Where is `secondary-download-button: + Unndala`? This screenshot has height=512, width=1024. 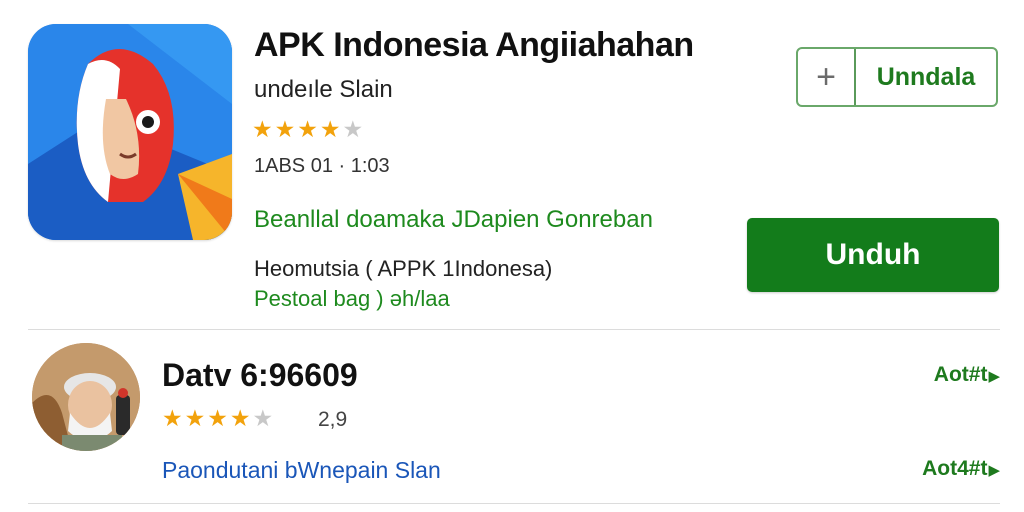 secondary-download-button: + Unndala is located at coordinates (897, 77).